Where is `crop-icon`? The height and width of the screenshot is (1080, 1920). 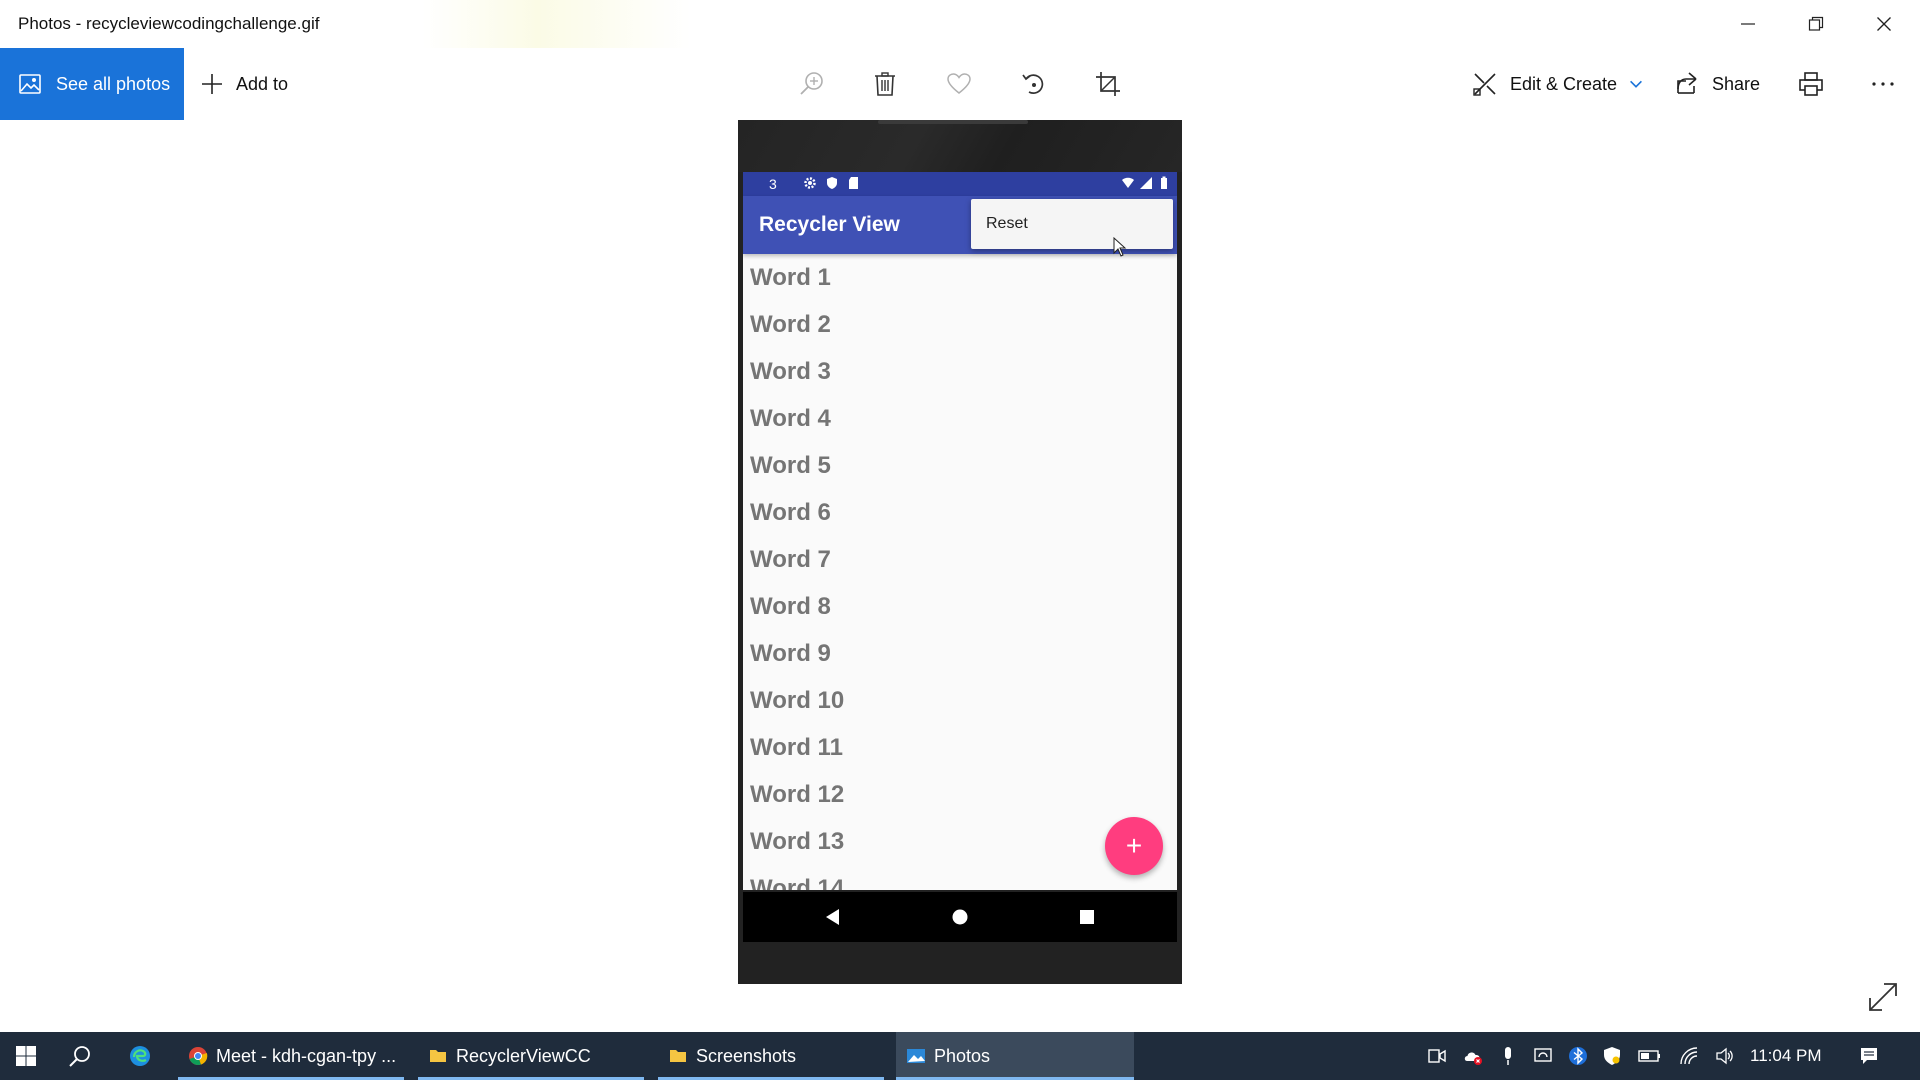 crop-icon is located at coordinates (1108, 84).